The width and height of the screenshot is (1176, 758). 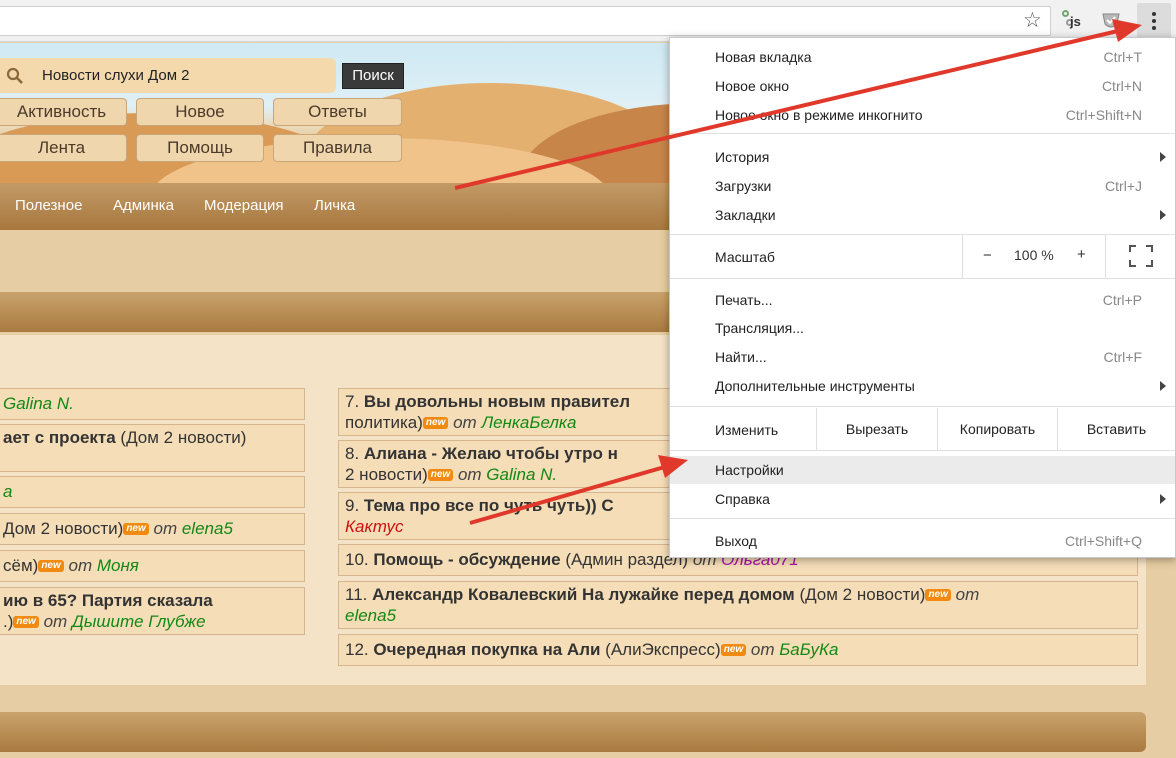 I want to click on menubar-admin: Админка, so click(x=143, y=205).